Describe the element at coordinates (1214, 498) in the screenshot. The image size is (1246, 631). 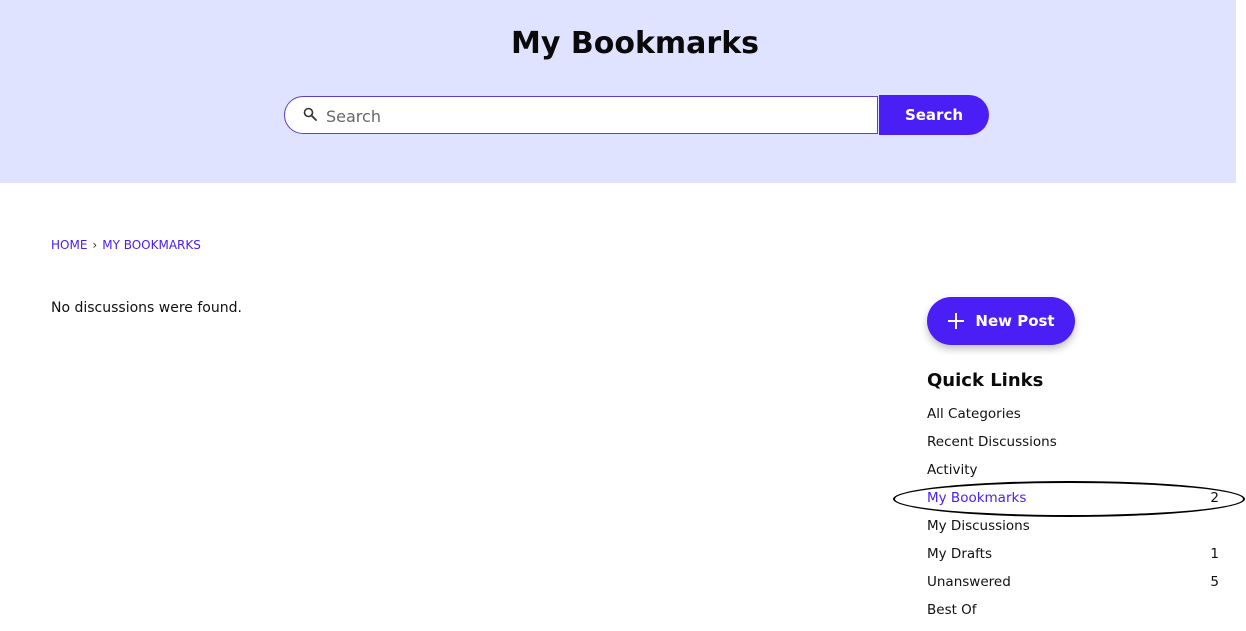
I see `quick-link-count: 2` at that location.